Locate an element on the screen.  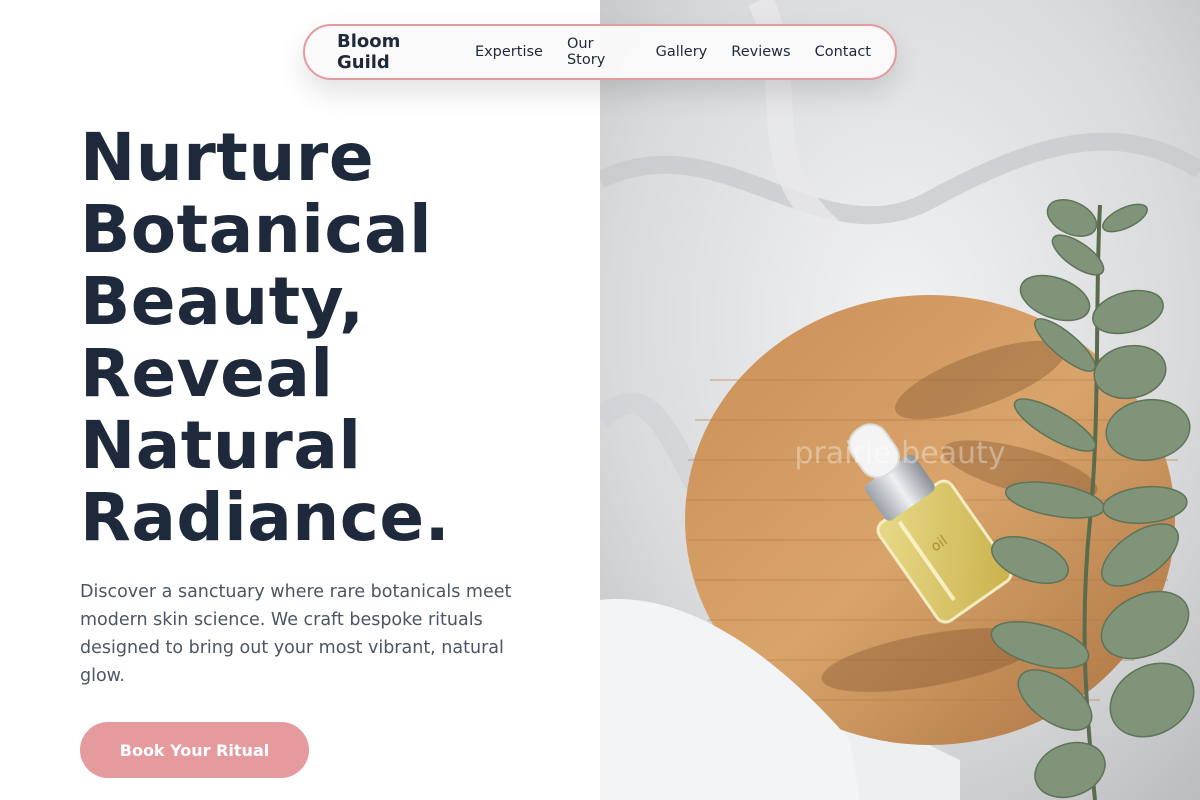
nav-link-our-story: Our Story is located at coordinates (599, 52).